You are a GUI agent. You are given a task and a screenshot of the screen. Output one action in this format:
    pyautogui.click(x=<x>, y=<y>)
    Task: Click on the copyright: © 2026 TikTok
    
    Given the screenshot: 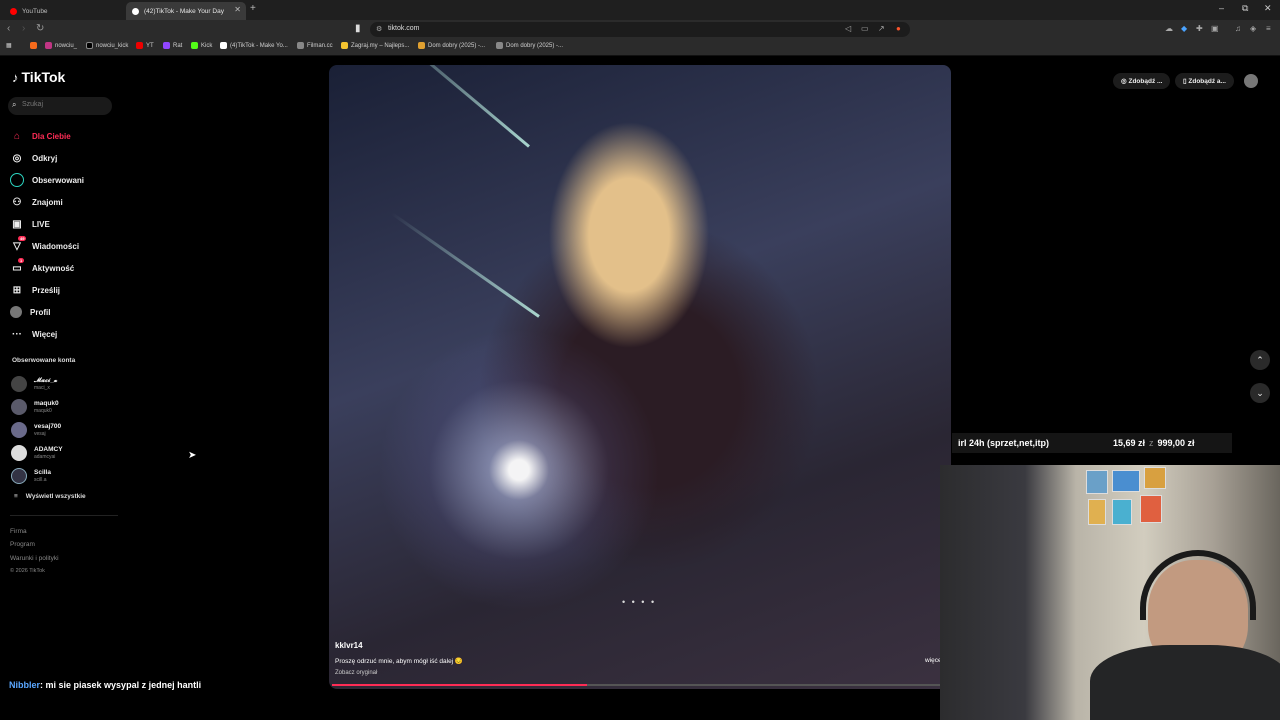 What is the action you would take?
    pyautogui.click(x=27, y=570)
    